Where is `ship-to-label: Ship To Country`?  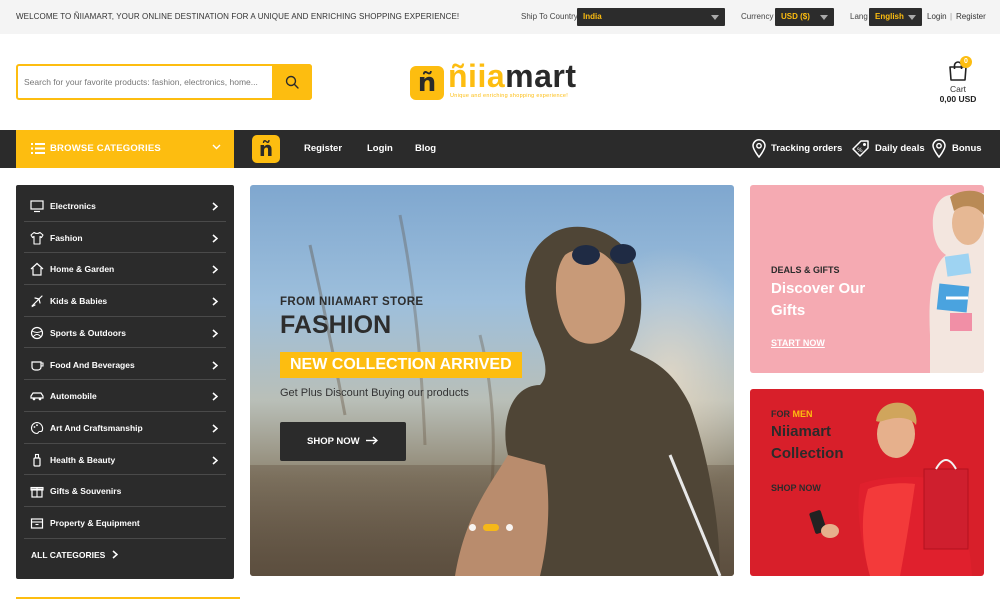 ship-to-label: Ship To Country is located at coordinates (549, 16).